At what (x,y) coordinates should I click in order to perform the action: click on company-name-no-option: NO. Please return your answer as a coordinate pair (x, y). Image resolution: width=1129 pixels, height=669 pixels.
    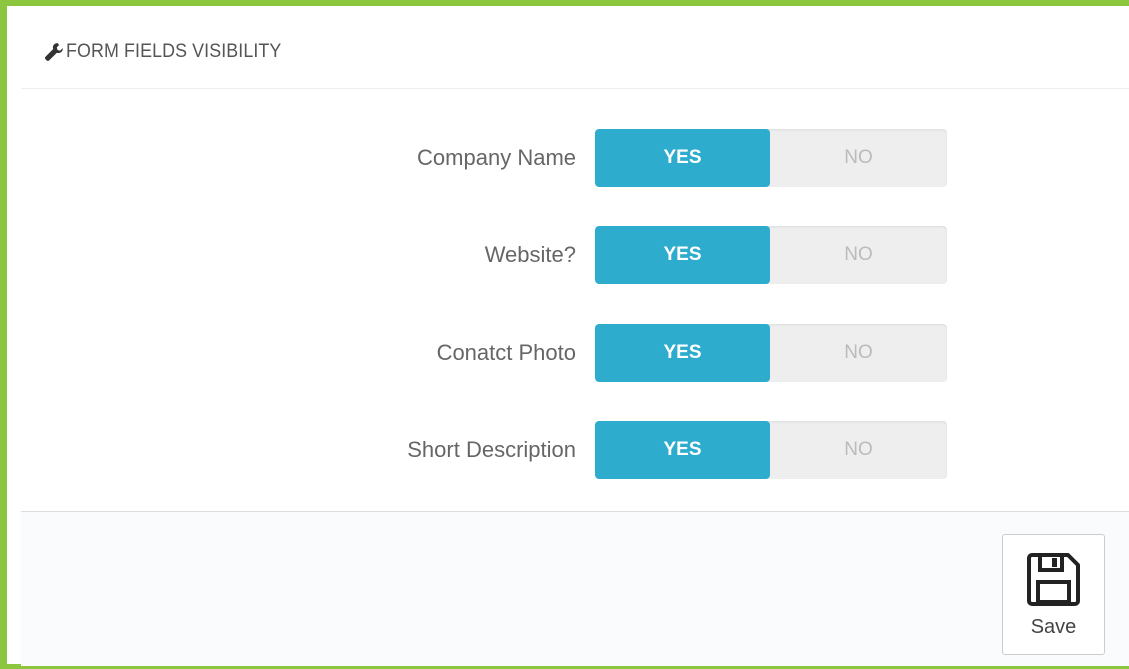
    Looking at the image, I should click on (858, 158).